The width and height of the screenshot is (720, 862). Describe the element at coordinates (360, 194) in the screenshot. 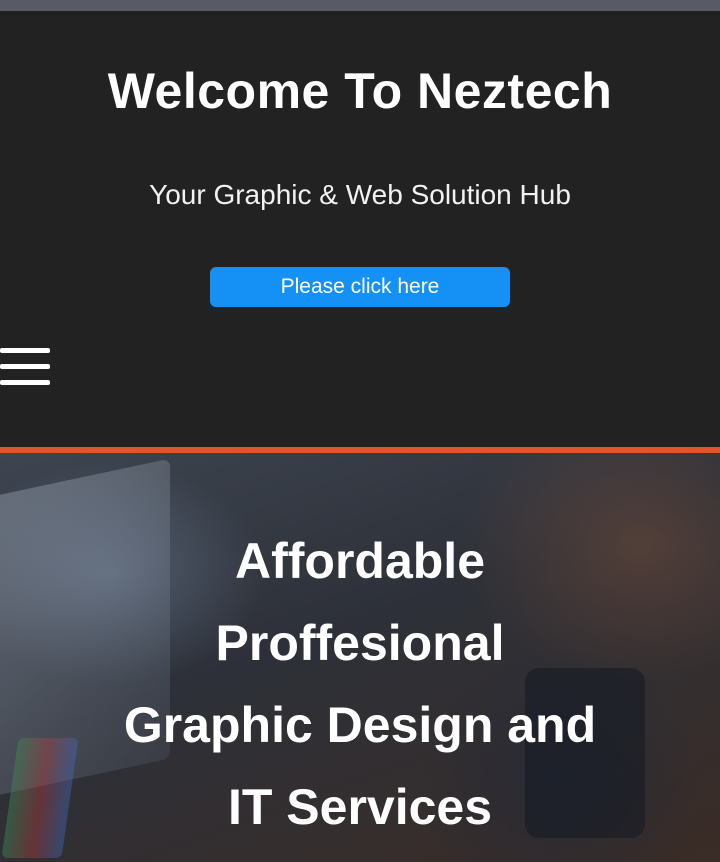

I see `site-tagline: Your Graphic & Web Solution Hub` at that location.